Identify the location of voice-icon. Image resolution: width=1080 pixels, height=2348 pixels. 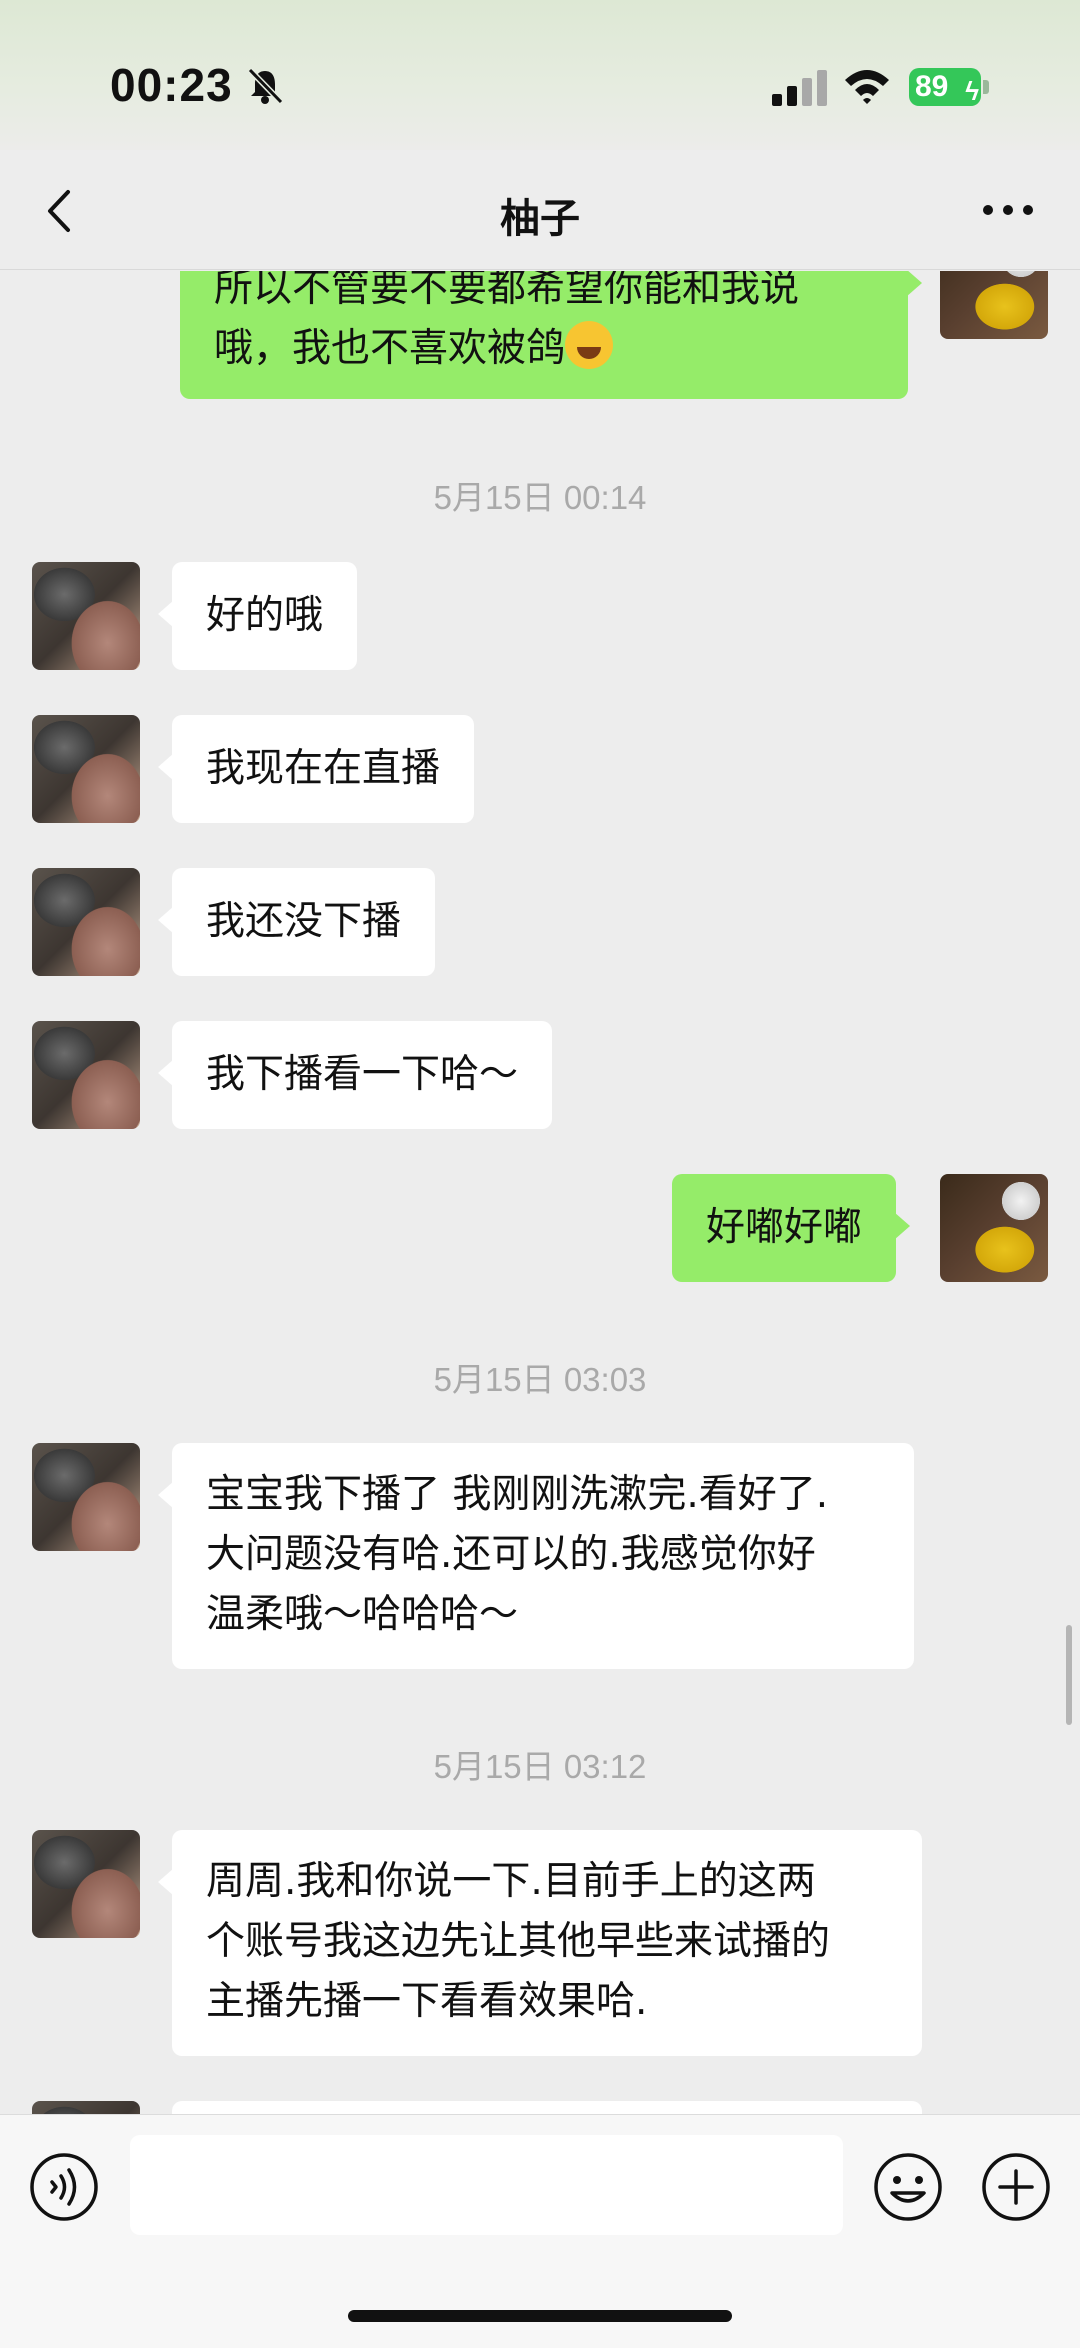
(64, 2187).